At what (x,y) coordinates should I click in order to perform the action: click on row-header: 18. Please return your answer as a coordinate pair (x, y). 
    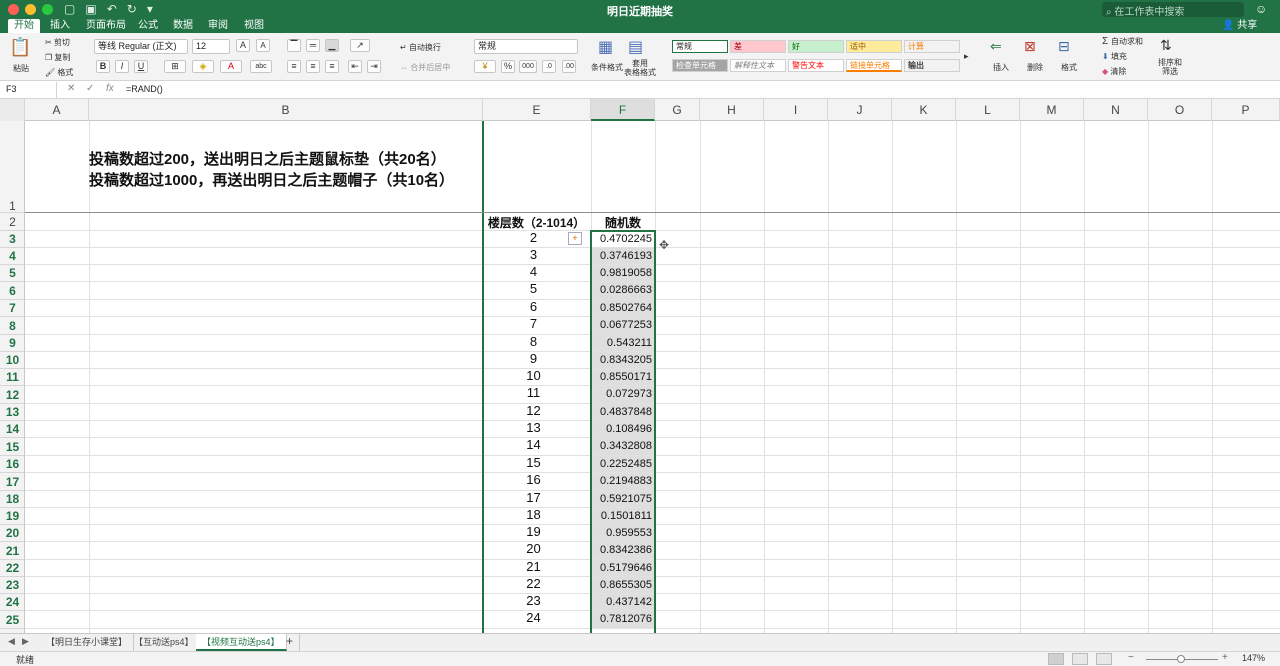
    Looking at the image, I should click on (12, 499).